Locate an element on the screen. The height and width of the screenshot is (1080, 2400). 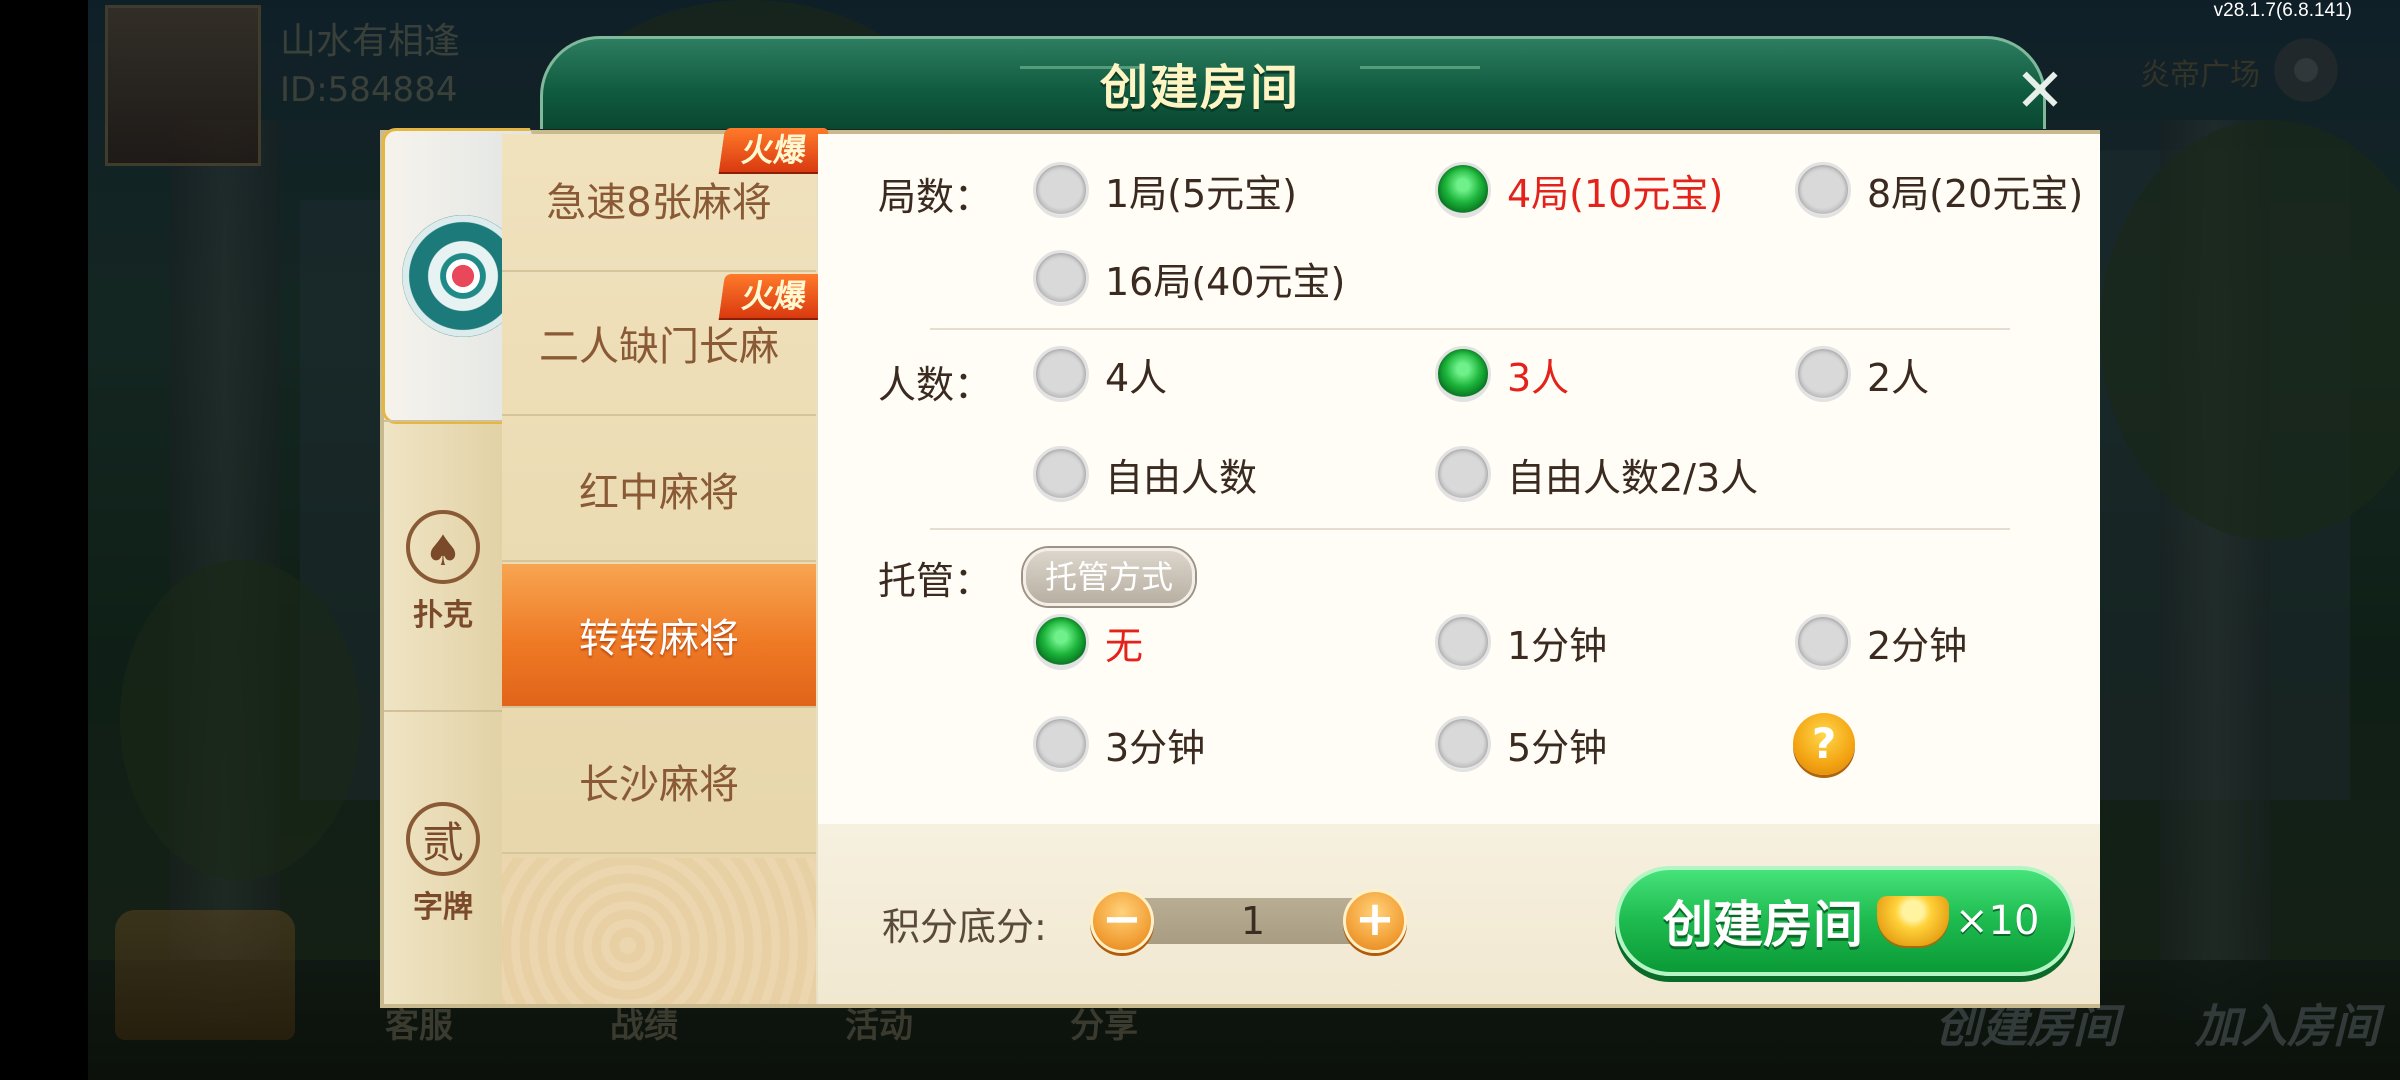
rounds-option-16: 16局(40元宝) is located at coordinates (1189, 278).